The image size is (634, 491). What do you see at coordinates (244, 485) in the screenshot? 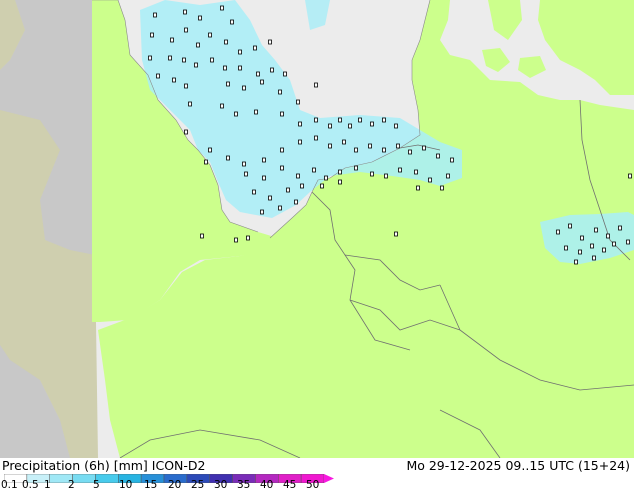
I see `colorbar-tick-label: 35` at bounding box center [244, 485].